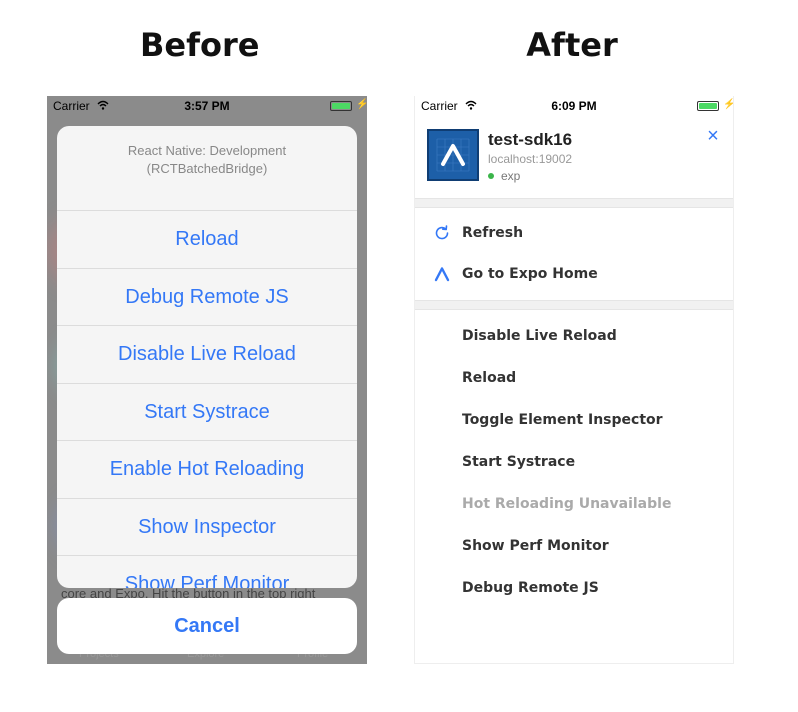 This screenshot has width=798, height=712. What do you see at coordinates (530, 274) in the screenshot?
I see `go-to-expo-home-label: Go to Expo Home` at bounding box center [530, 274].